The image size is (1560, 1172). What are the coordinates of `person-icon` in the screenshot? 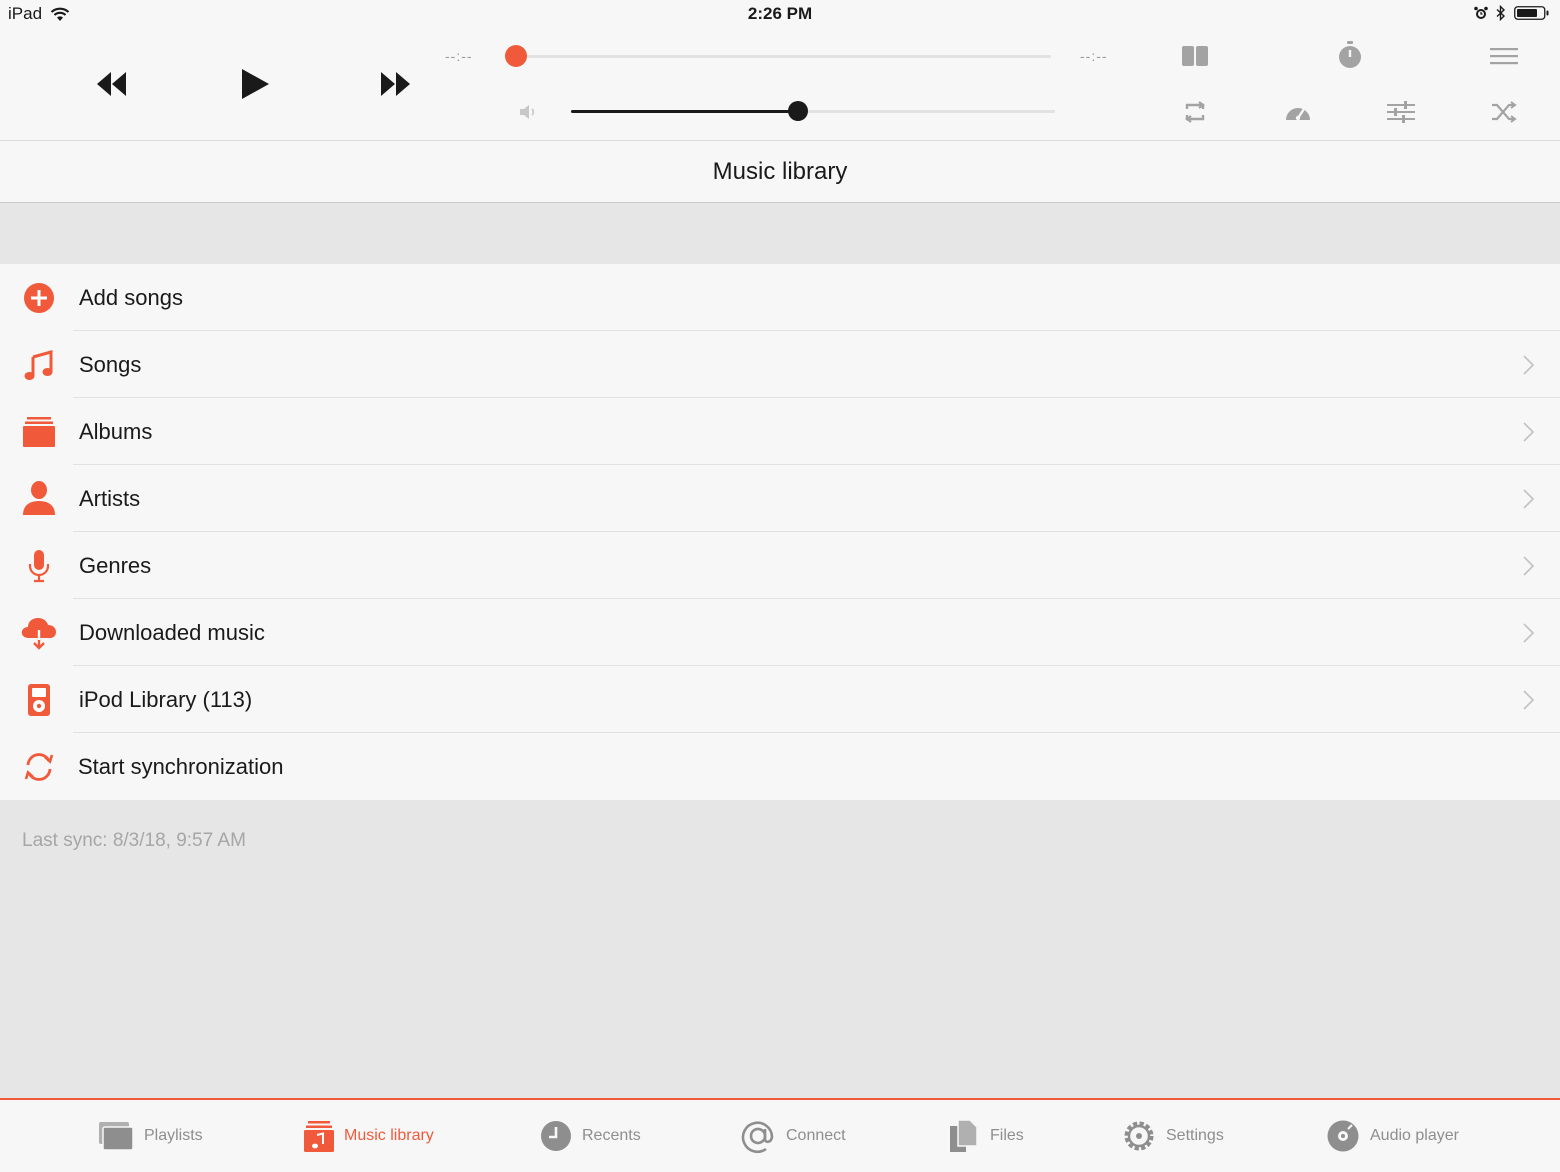 It's located at (39, 498).